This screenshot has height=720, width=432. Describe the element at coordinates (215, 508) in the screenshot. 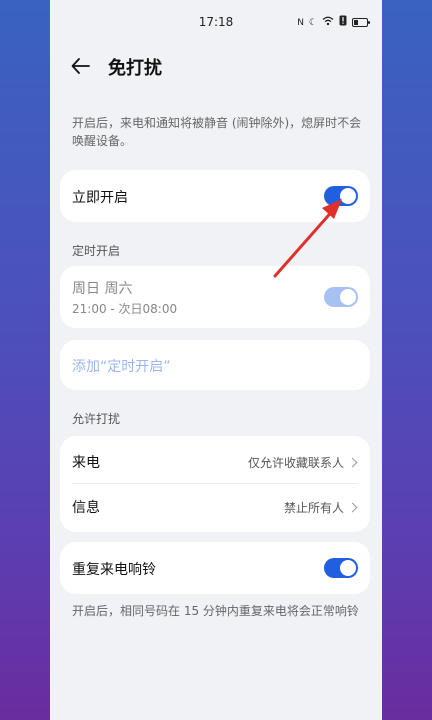

I see `messages-row: 信息 禁止所有人` at that location.